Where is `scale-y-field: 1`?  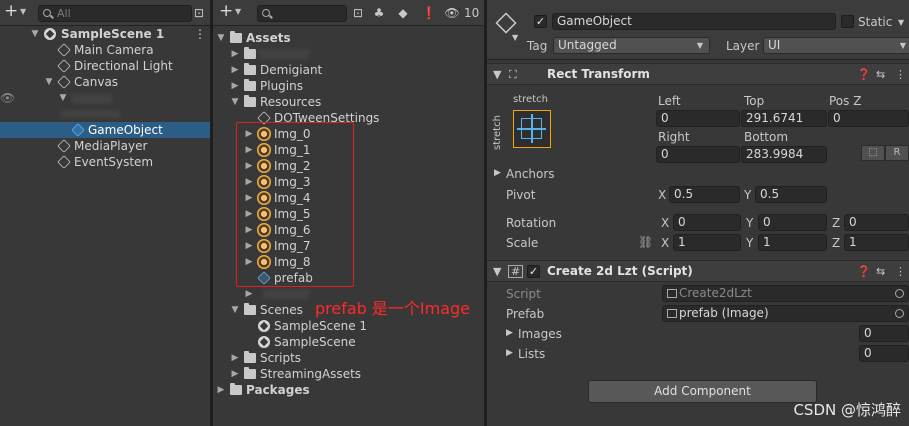
scale-y-field: 1 is located at coordinates (792, 242).